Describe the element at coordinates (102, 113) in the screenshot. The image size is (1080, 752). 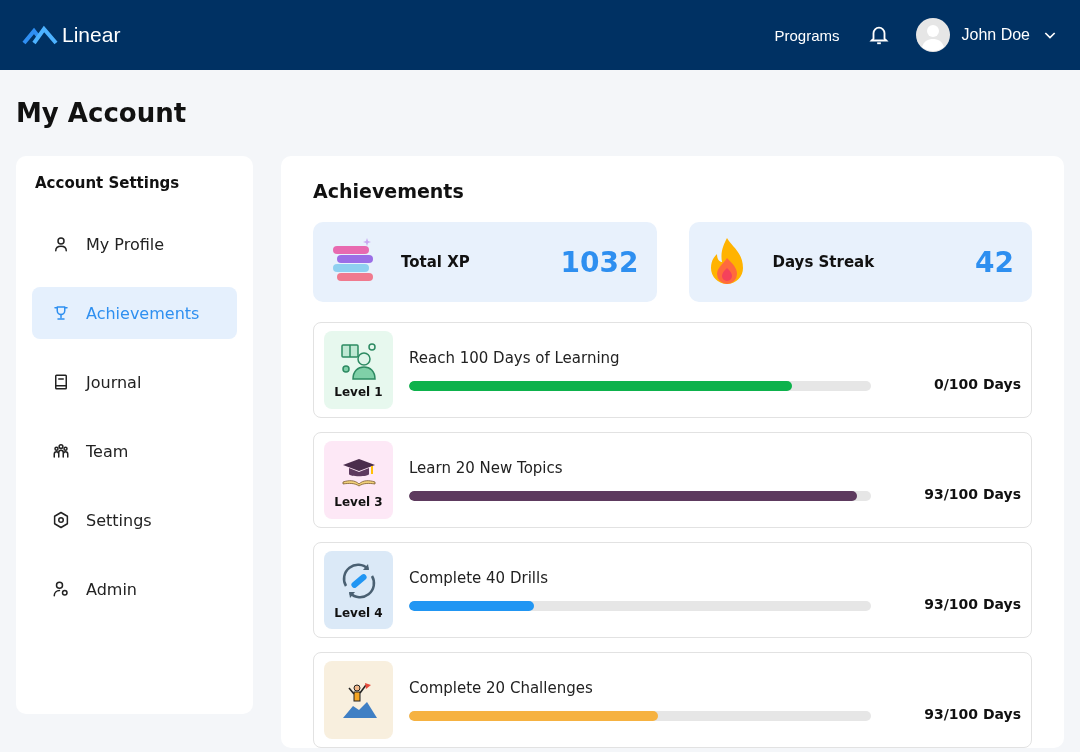
I see `page-title: My Account` at that location.